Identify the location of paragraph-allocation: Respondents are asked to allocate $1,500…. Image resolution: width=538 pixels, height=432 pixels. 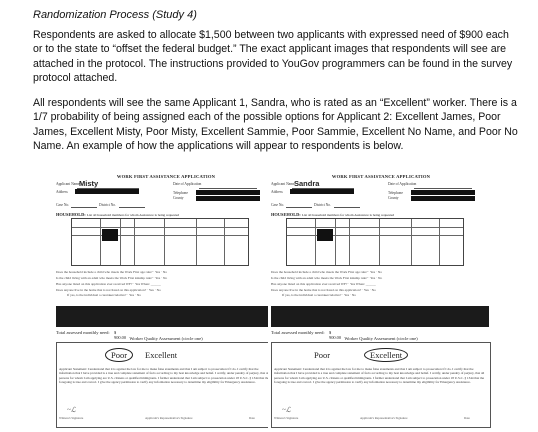
(273, 56).